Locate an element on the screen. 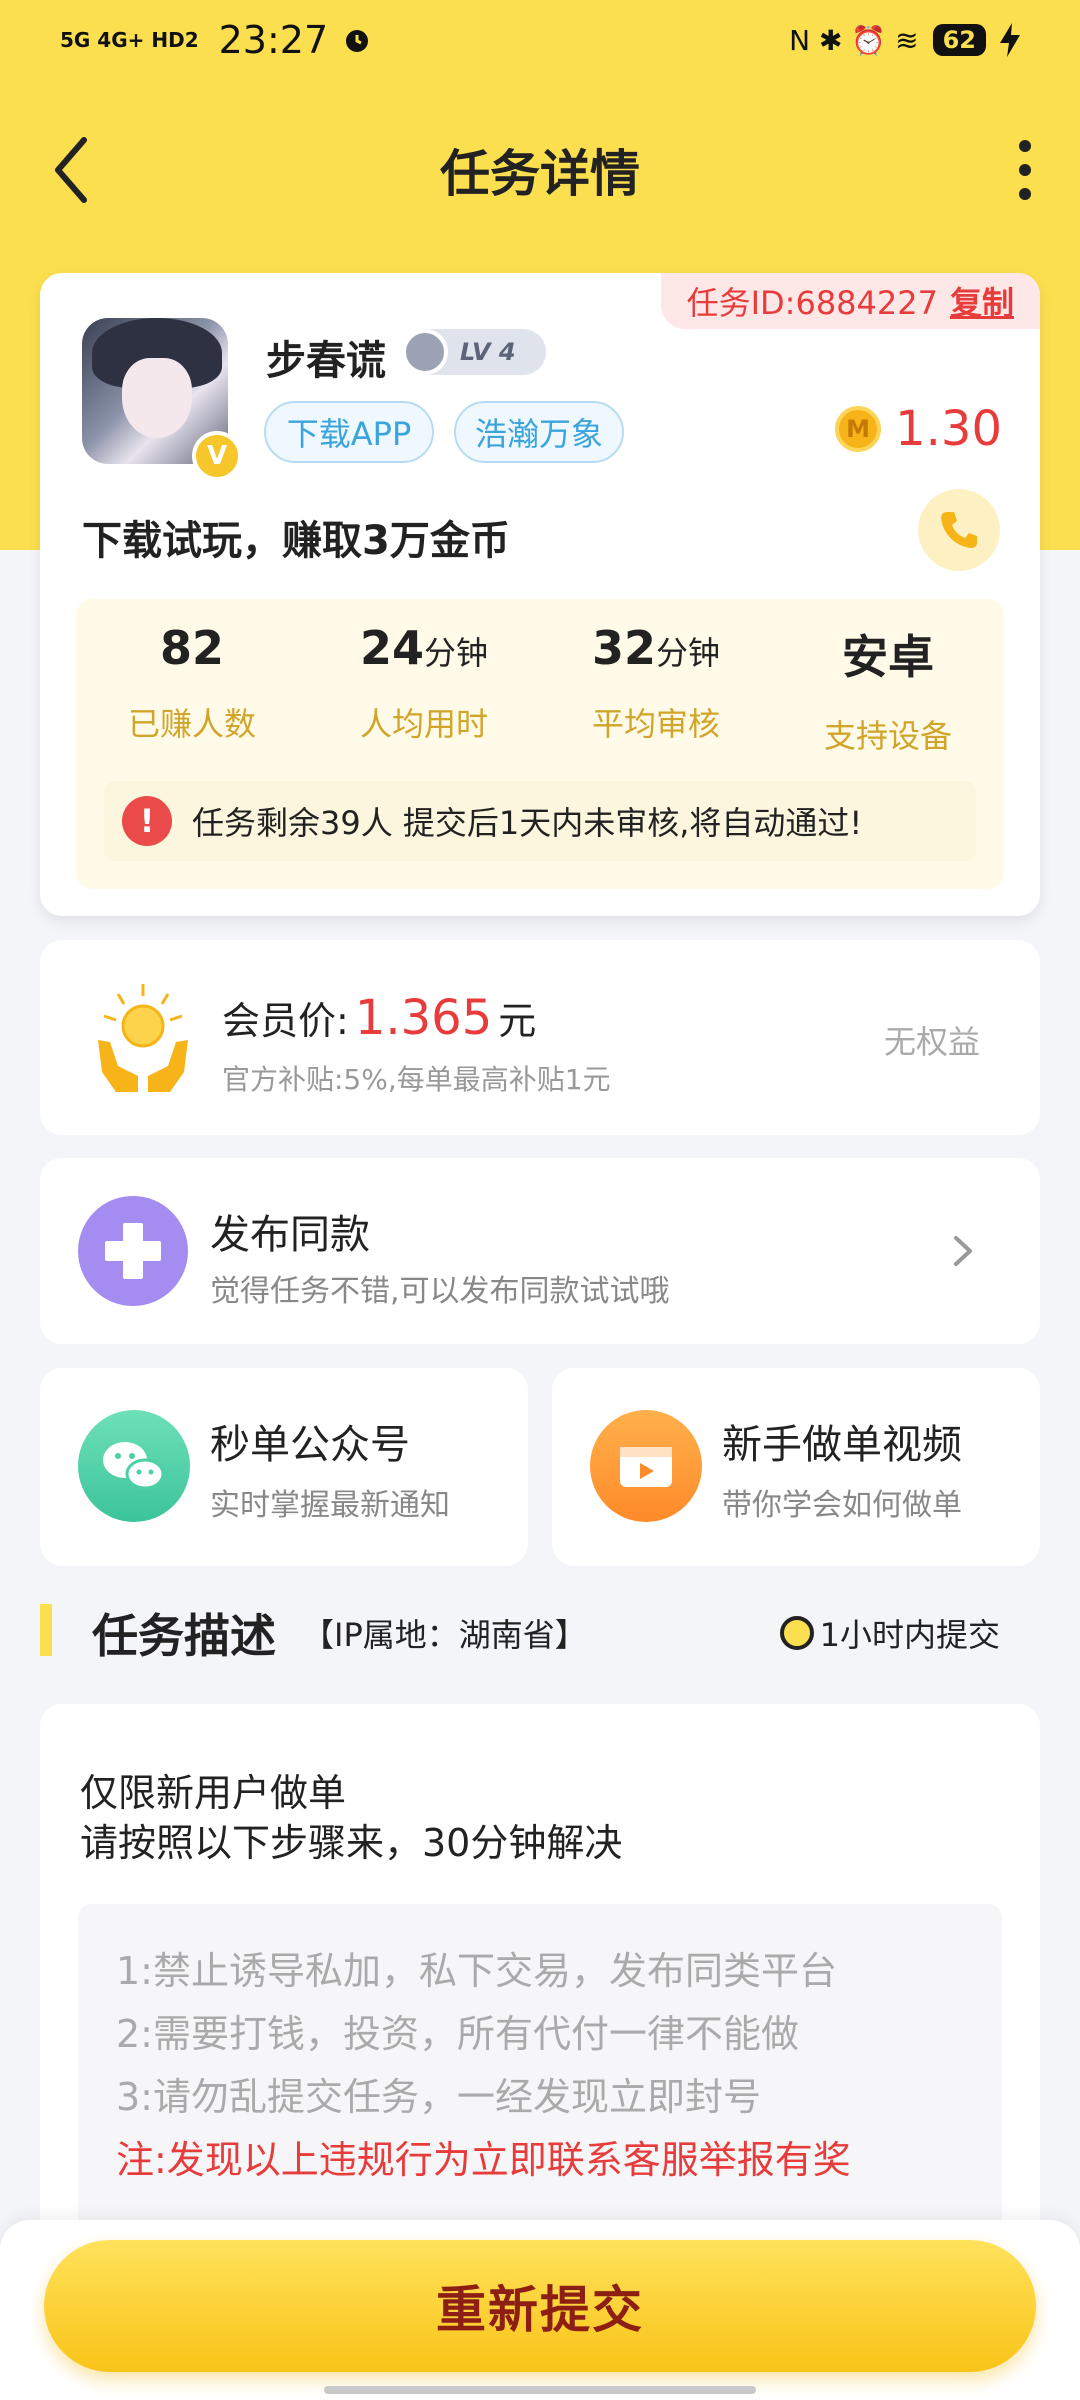 Image resolution: width=1080 pixels, height=2400 pixels. section-title: 任务描述 is located at coordinates (184, 1636).